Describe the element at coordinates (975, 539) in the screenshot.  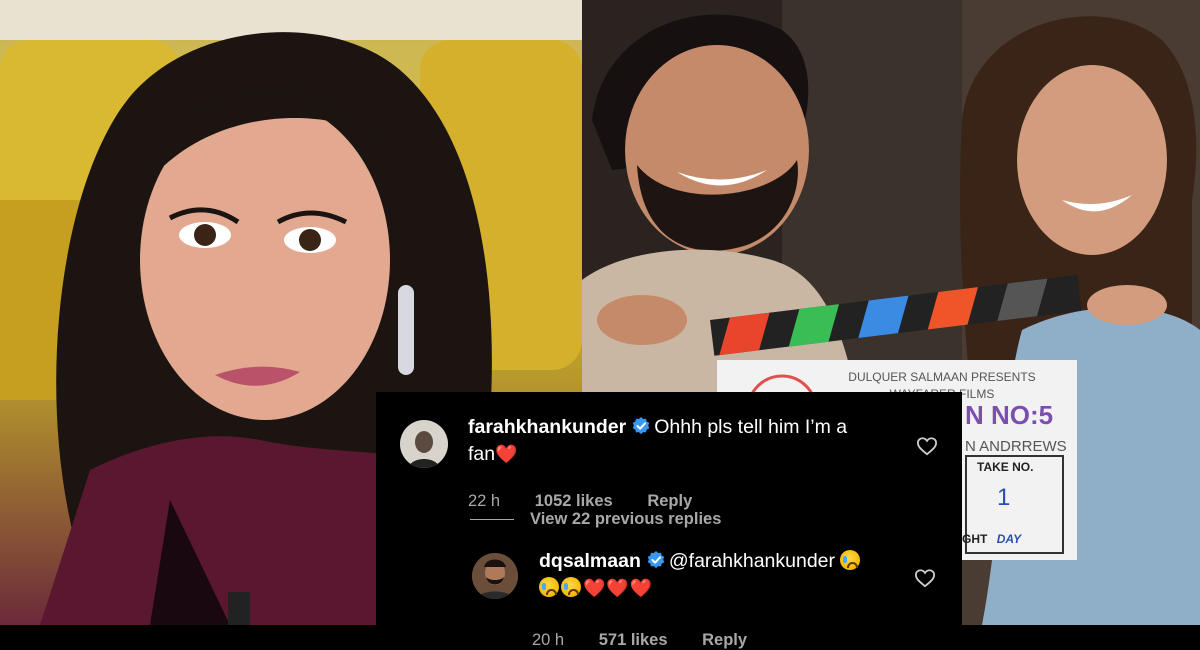
I see `clapper-day-label: GHT` at that location.